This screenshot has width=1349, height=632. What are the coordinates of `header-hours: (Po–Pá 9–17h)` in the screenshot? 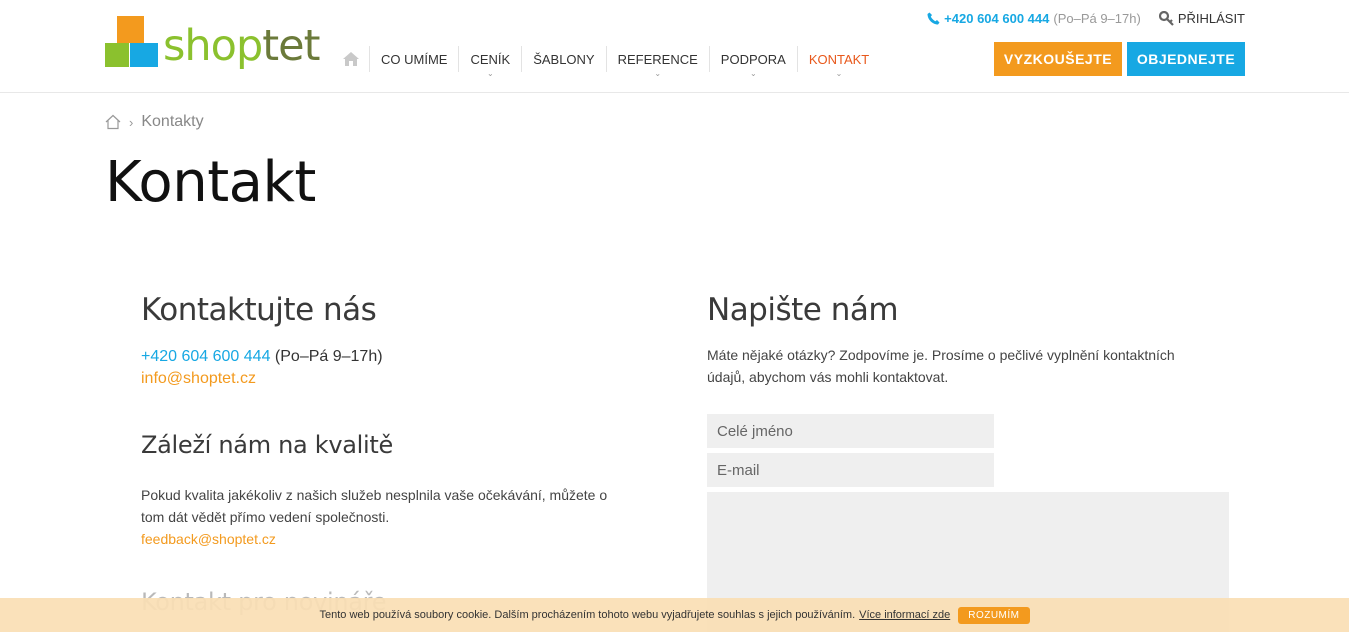 It's located at (1097, 18).